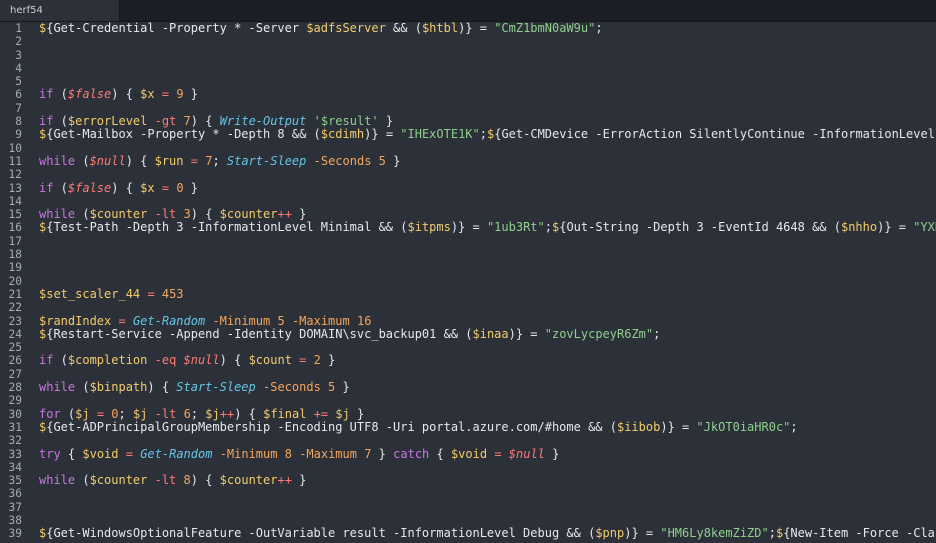 The width and height of the screenshot is (936, 543). I want to click on code-line: 32, so click(468, 440).